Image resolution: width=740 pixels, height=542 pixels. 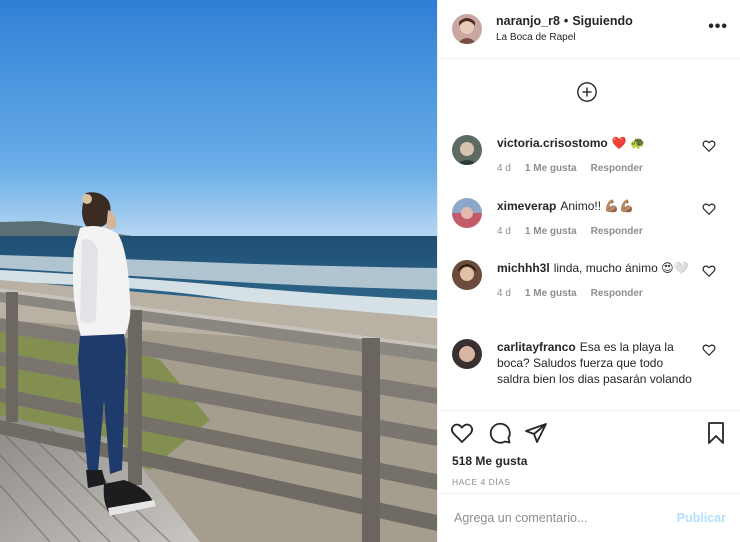 I want to click on publish-button: Publicar, so click(x=701, y=518).